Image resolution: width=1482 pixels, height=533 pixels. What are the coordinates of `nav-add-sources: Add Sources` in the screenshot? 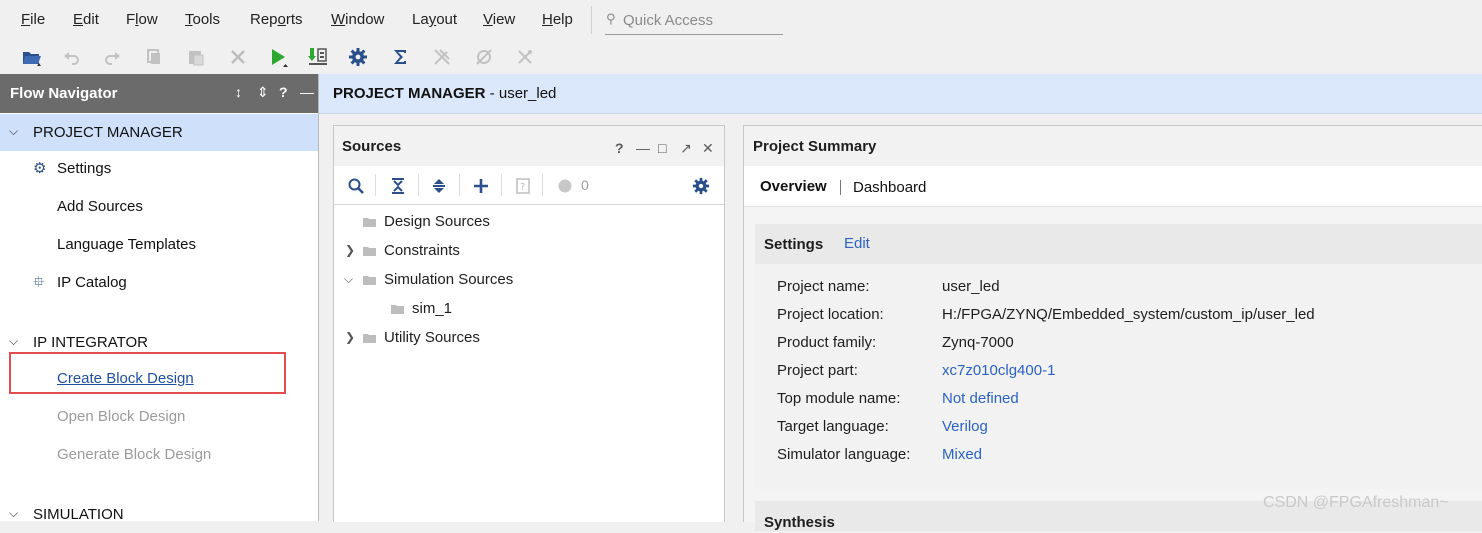 It's located at (100, 206).